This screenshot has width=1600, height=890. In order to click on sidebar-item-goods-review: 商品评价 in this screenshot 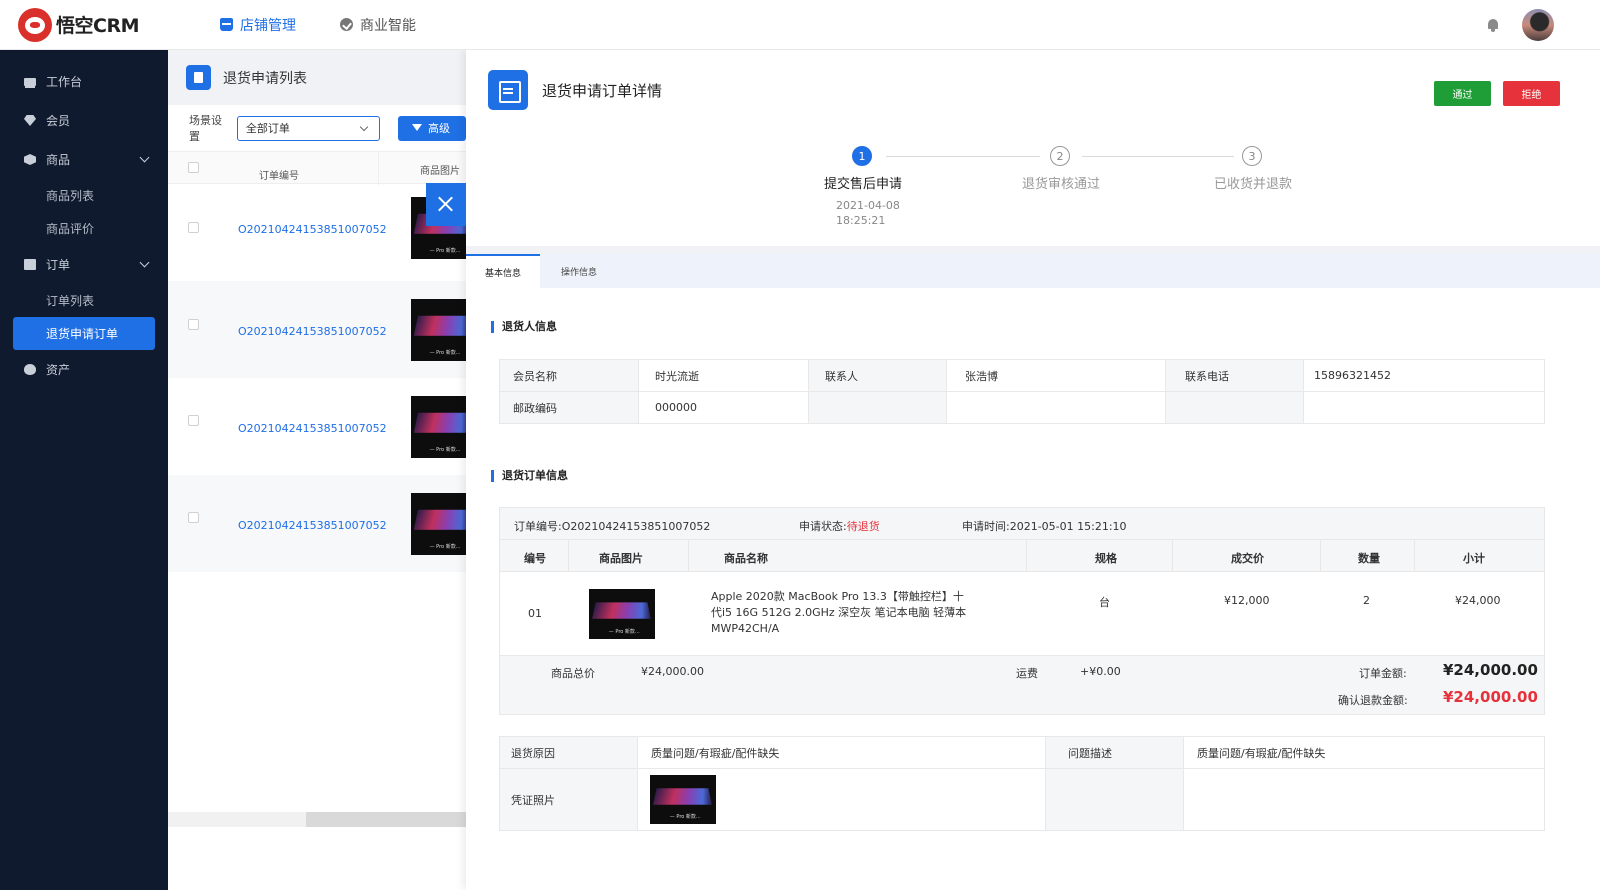, I will do `click(84, 228)`.